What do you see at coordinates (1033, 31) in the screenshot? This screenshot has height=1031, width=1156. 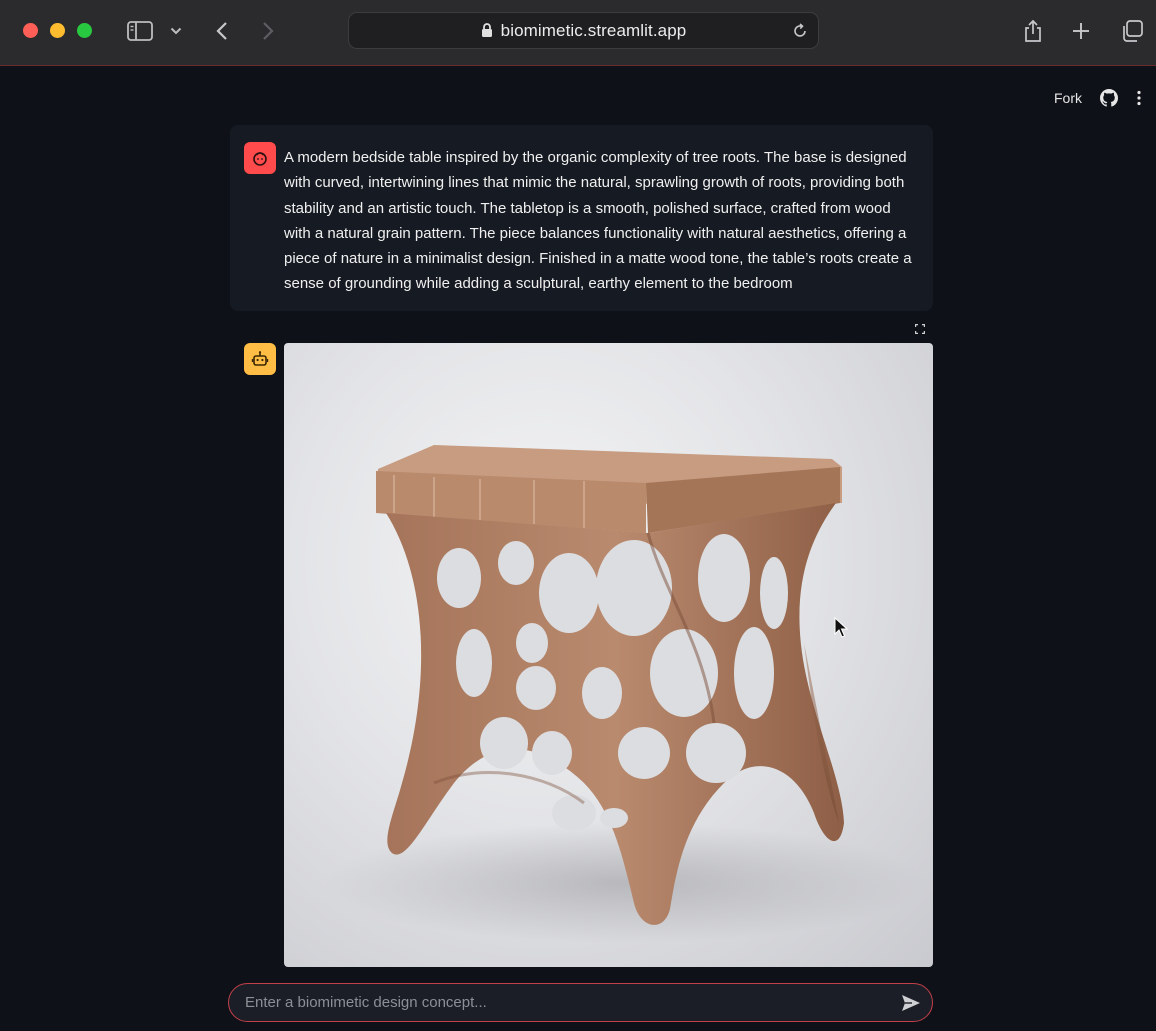 I see `share-icon` at bounding box center [1033, 31].